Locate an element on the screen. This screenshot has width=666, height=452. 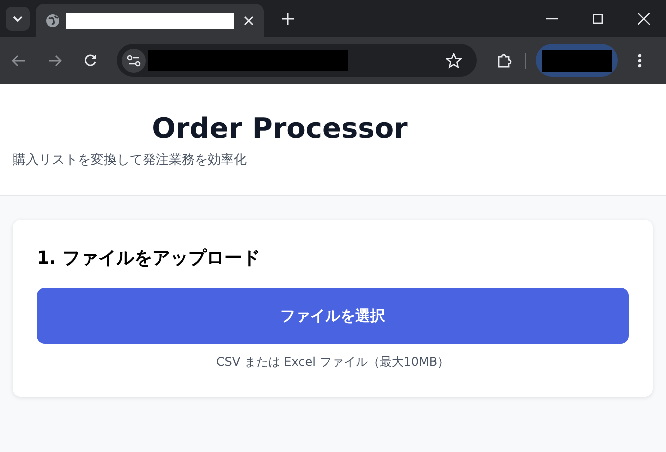
redaction-bar is located at coordinates (577, 61).